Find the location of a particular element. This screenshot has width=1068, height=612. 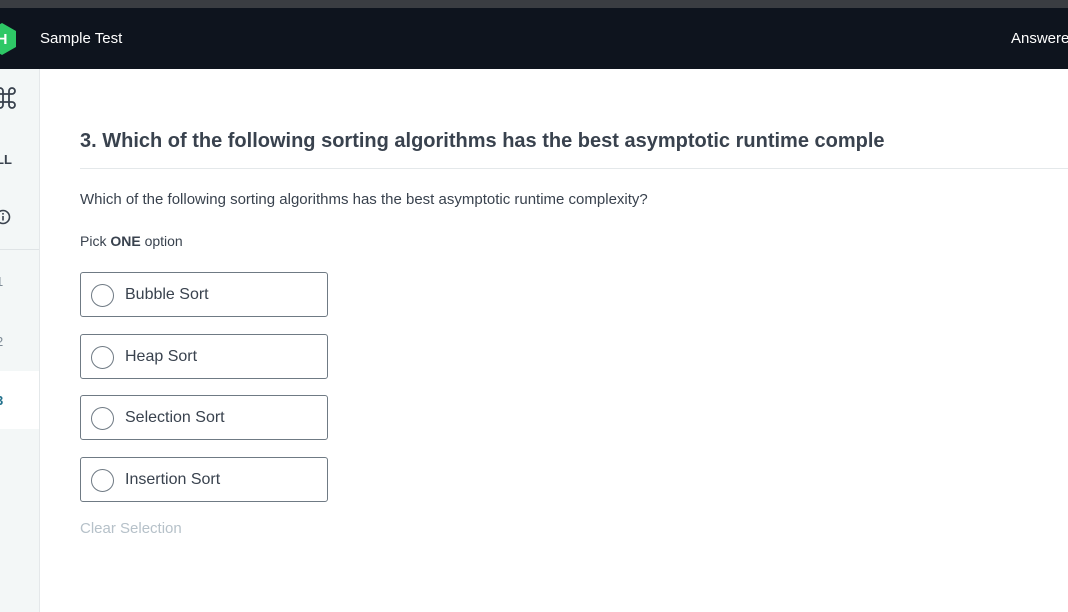

test-title: Sample Test is located at coordinates (81, 38).